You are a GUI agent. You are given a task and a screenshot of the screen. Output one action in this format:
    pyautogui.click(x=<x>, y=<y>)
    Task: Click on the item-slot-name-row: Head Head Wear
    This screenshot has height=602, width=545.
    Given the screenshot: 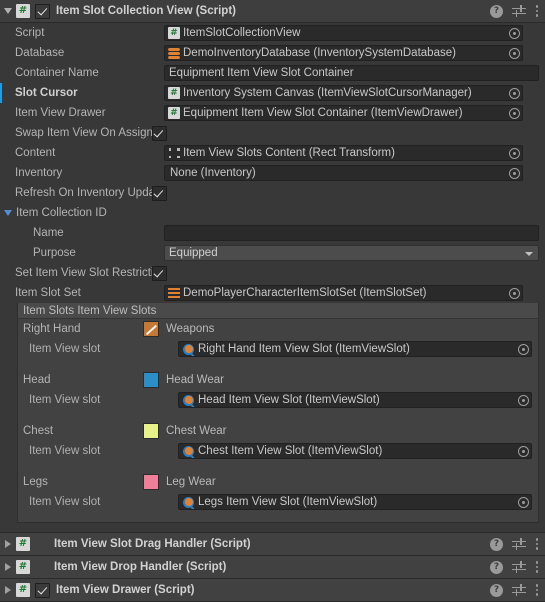 What is the action you would take?
    pyautogui.click(x=278, y=380)
    